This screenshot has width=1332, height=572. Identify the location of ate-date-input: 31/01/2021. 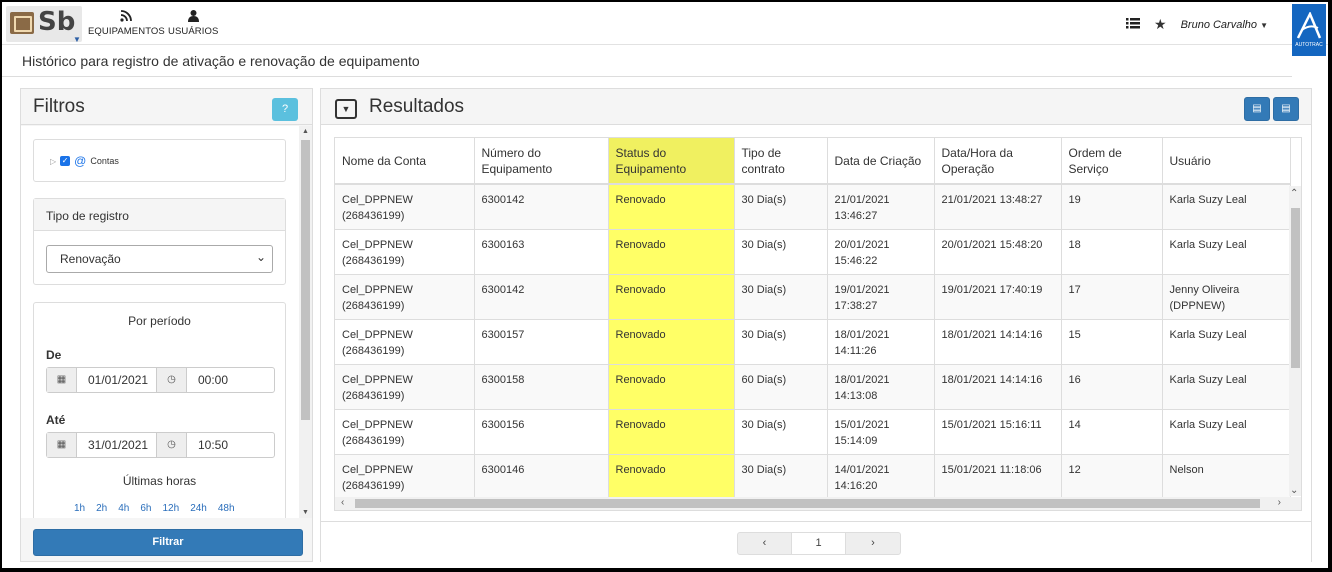
(117, 445).